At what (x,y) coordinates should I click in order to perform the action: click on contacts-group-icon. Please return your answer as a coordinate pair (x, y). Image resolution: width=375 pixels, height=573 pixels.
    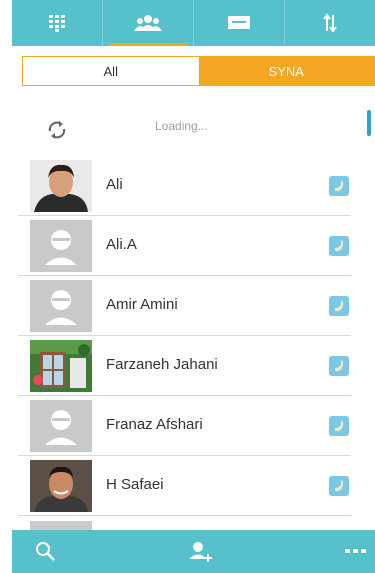
    Looking at the image, I should click on (148, 23).